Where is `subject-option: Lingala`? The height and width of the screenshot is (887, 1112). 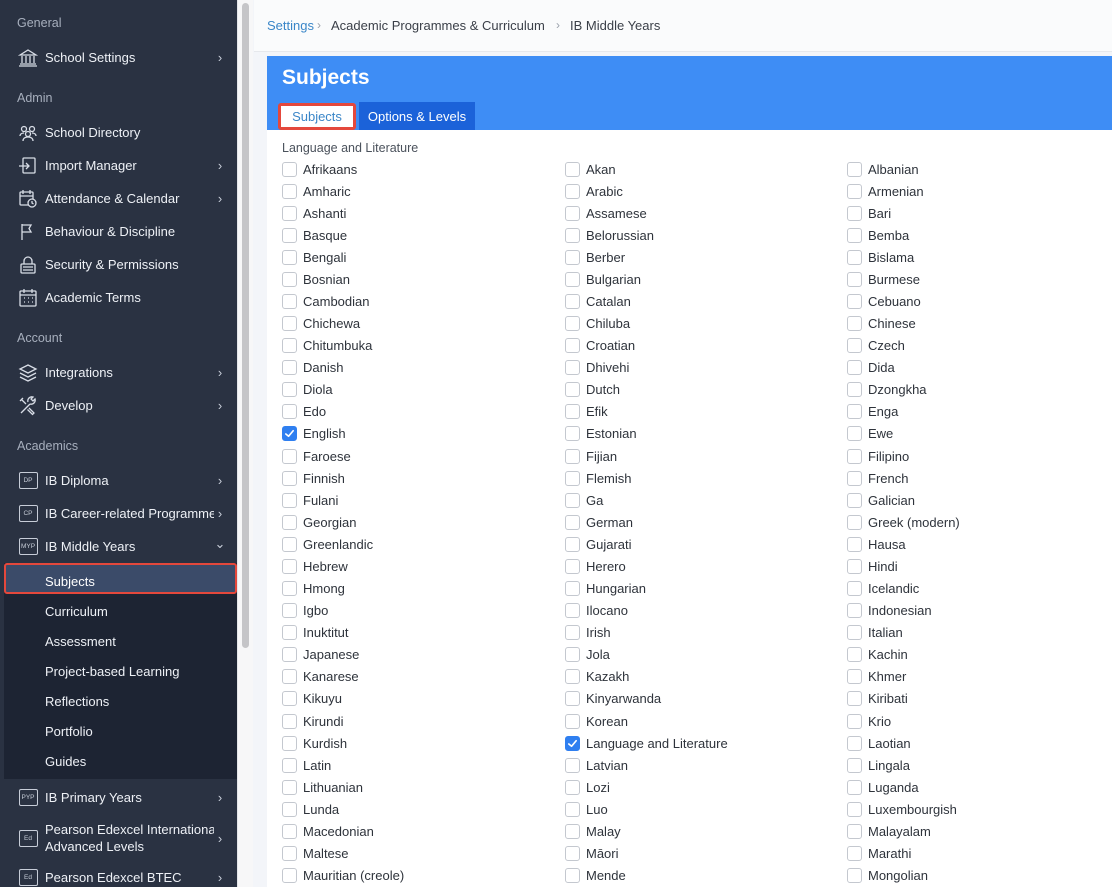
subject-option: Lingala is located at coordinates (878, 765).